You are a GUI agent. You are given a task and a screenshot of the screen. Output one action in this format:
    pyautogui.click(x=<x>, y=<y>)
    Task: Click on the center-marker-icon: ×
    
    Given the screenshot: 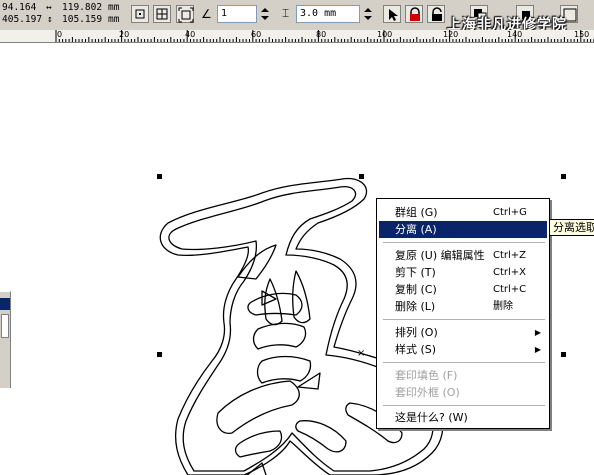 What is the action you would take?
    pyautogui.click(x=361, y=353)
    